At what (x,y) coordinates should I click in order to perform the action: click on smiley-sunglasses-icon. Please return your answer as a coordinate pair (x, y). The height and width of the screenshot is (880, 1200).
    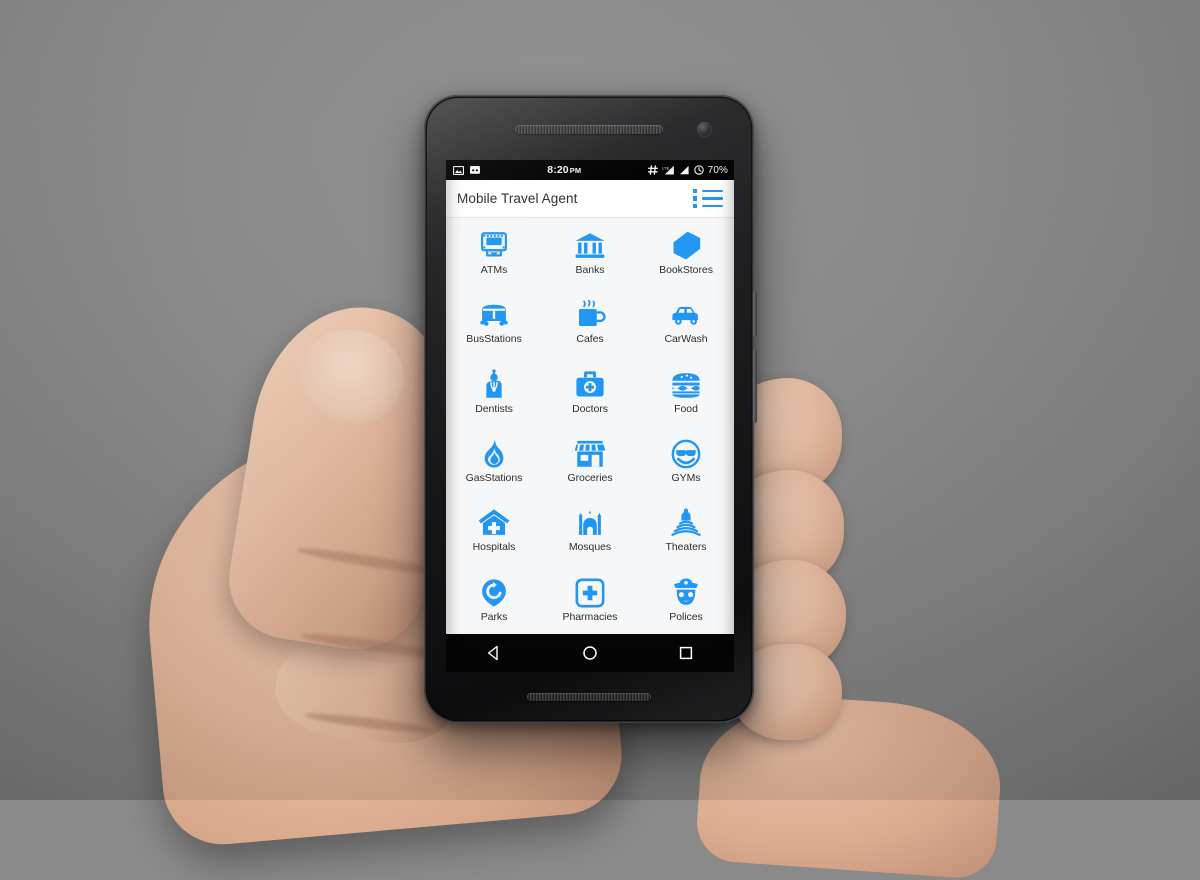
    Looking at the image, I should click on (686, 454).